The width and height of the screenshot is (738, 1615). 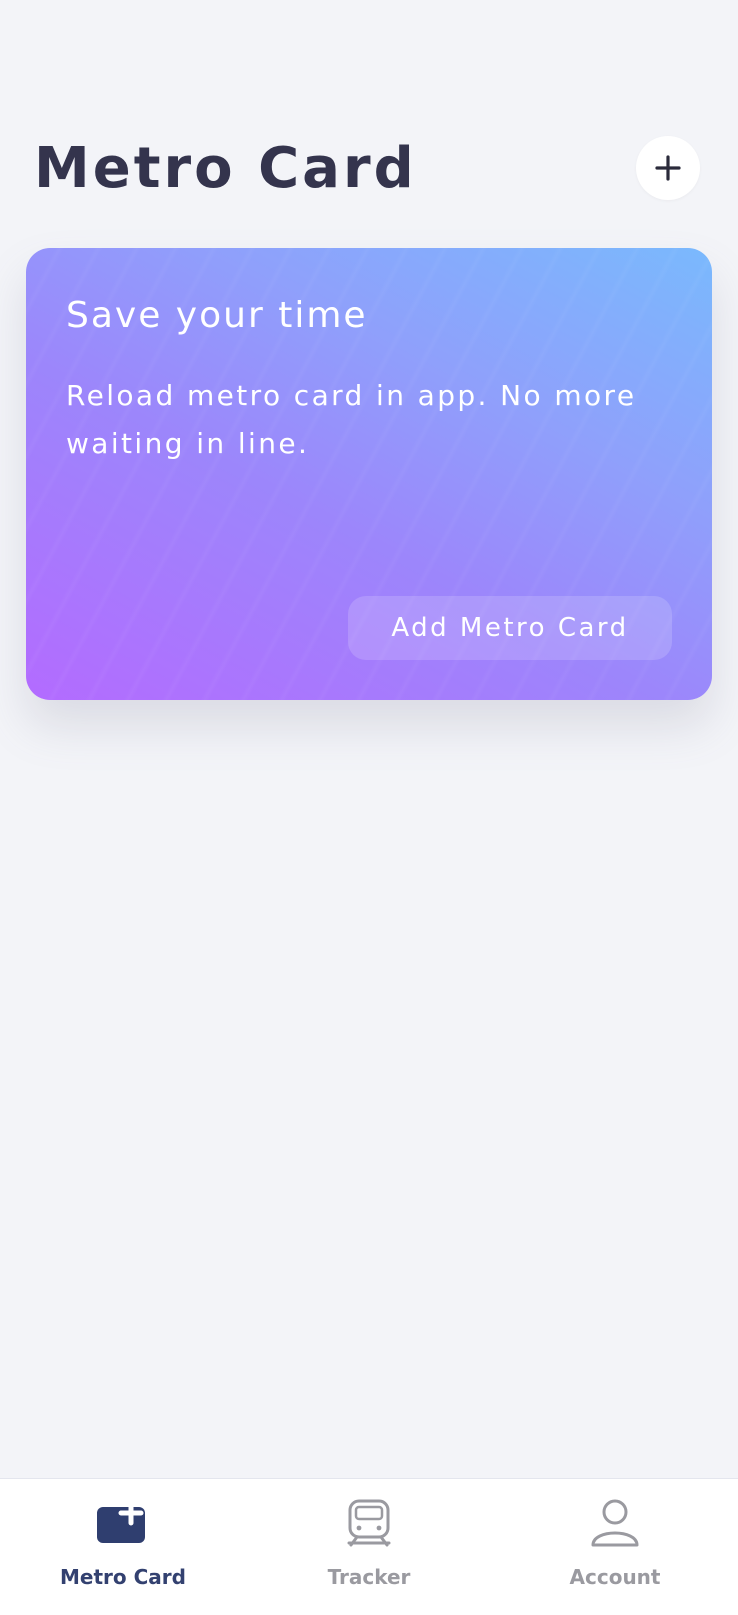 I want to click on tab-bar: Metro Card Tracker Account, so click(x=369, y=1546).